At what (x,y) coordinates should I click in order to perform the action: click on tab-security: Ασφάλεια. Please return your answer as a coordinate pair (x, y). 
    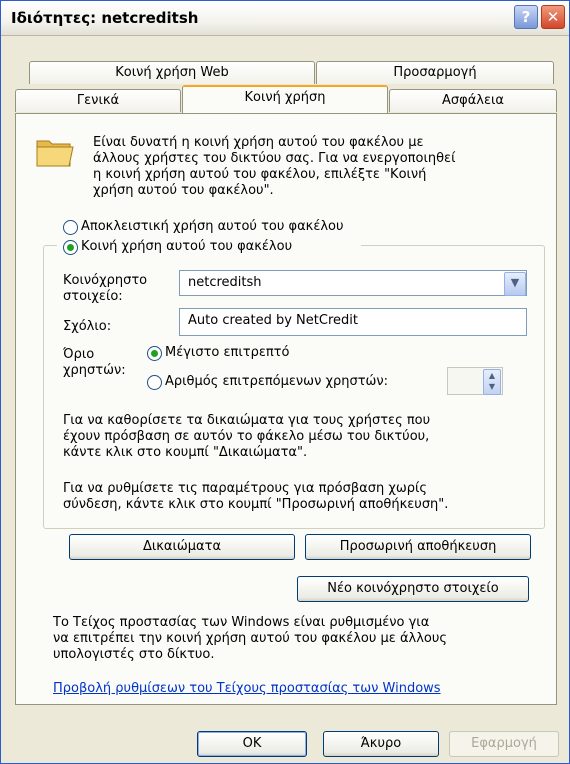
    Looking at the image, I should click on (473, 100).